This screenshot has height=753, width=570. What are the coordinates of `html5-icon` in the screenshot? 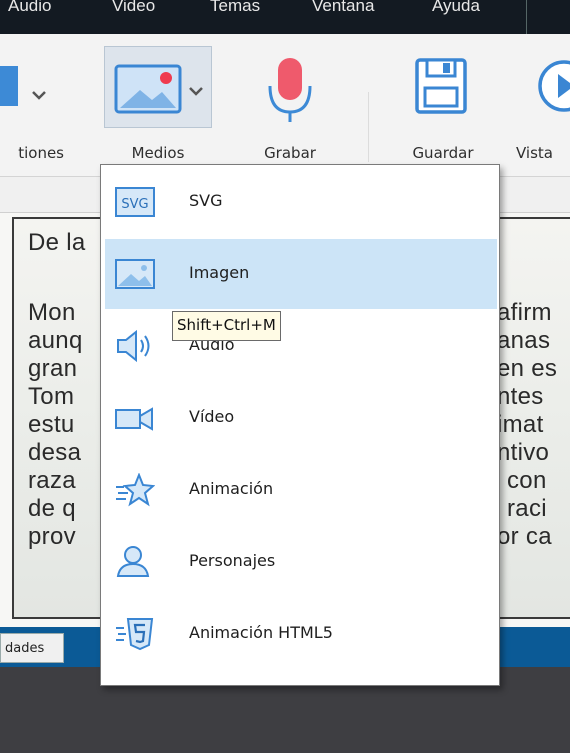 It's located at (135, 634).